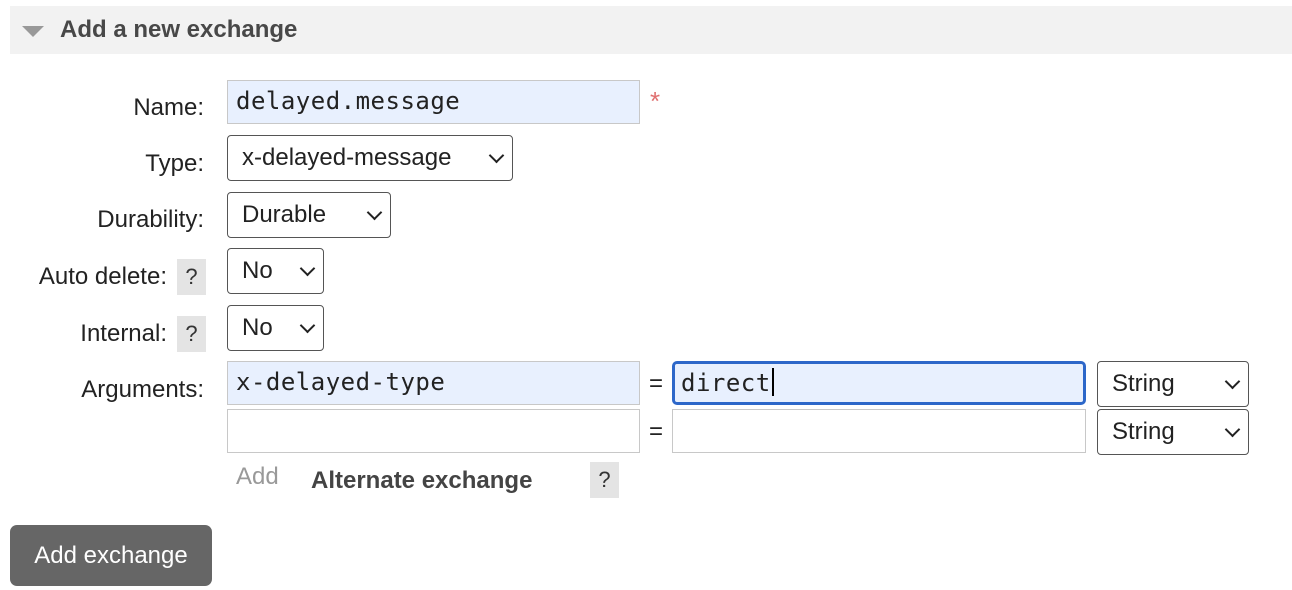 This screenshot has height=590, width=1292. What do you see at coordinates (191, 334) in the screenshot?
I see `internal-help-icon: ?` at bounding box center [191, 334].